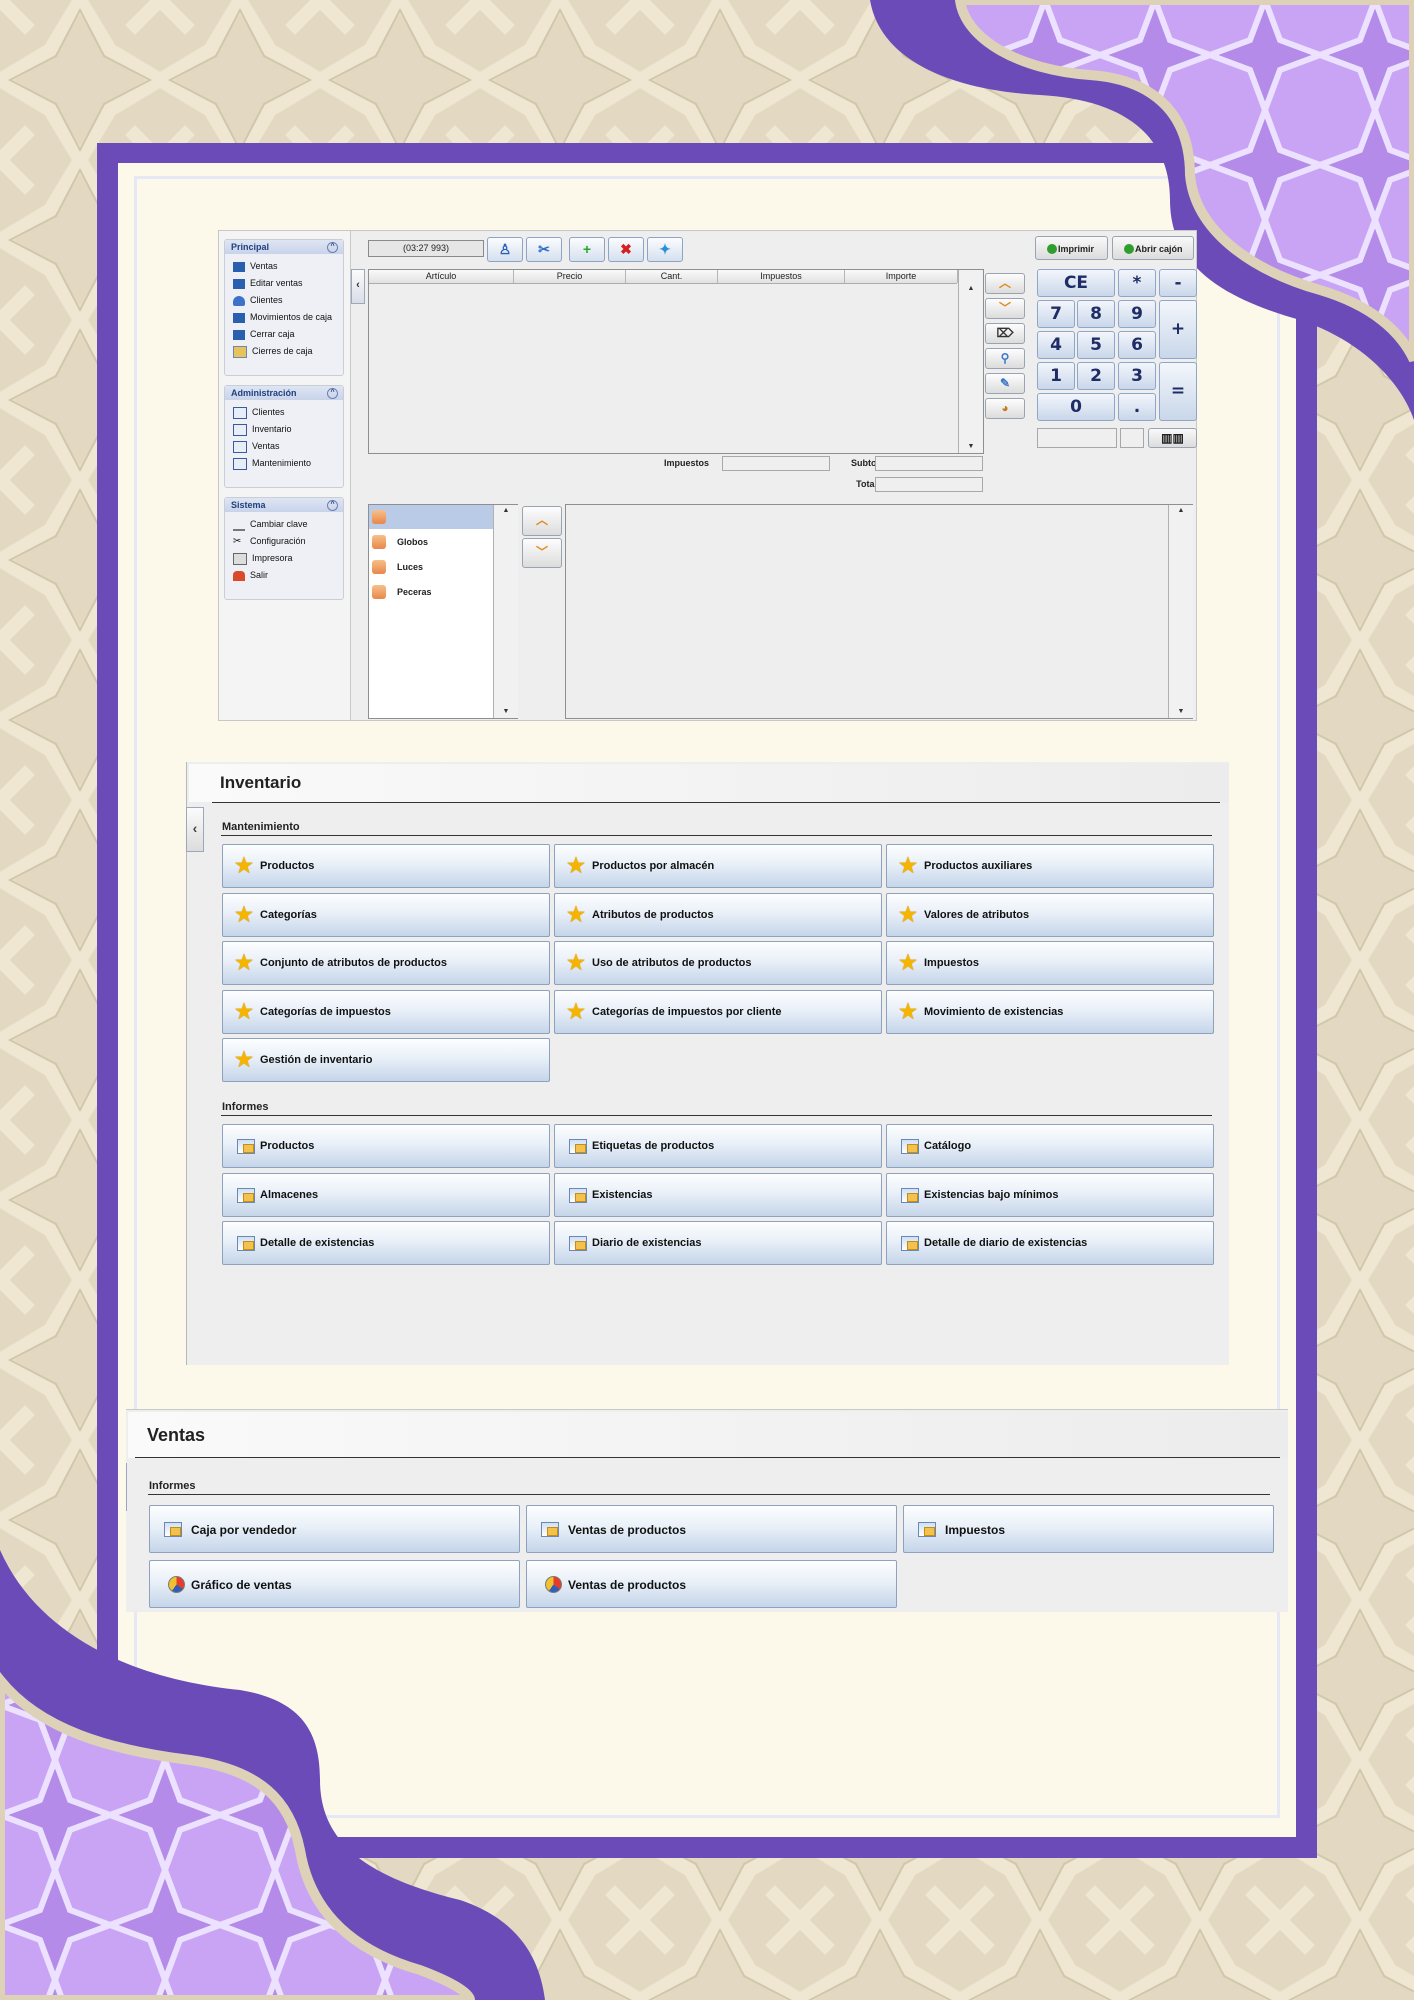 The height and width of the screenshot is (2000, 1414). What do you see at coordinates (386, 1243) in the screenshot?
I see `detalle-de-existencias-button: Detalle de existencias` at bounding box center [386, 1243].